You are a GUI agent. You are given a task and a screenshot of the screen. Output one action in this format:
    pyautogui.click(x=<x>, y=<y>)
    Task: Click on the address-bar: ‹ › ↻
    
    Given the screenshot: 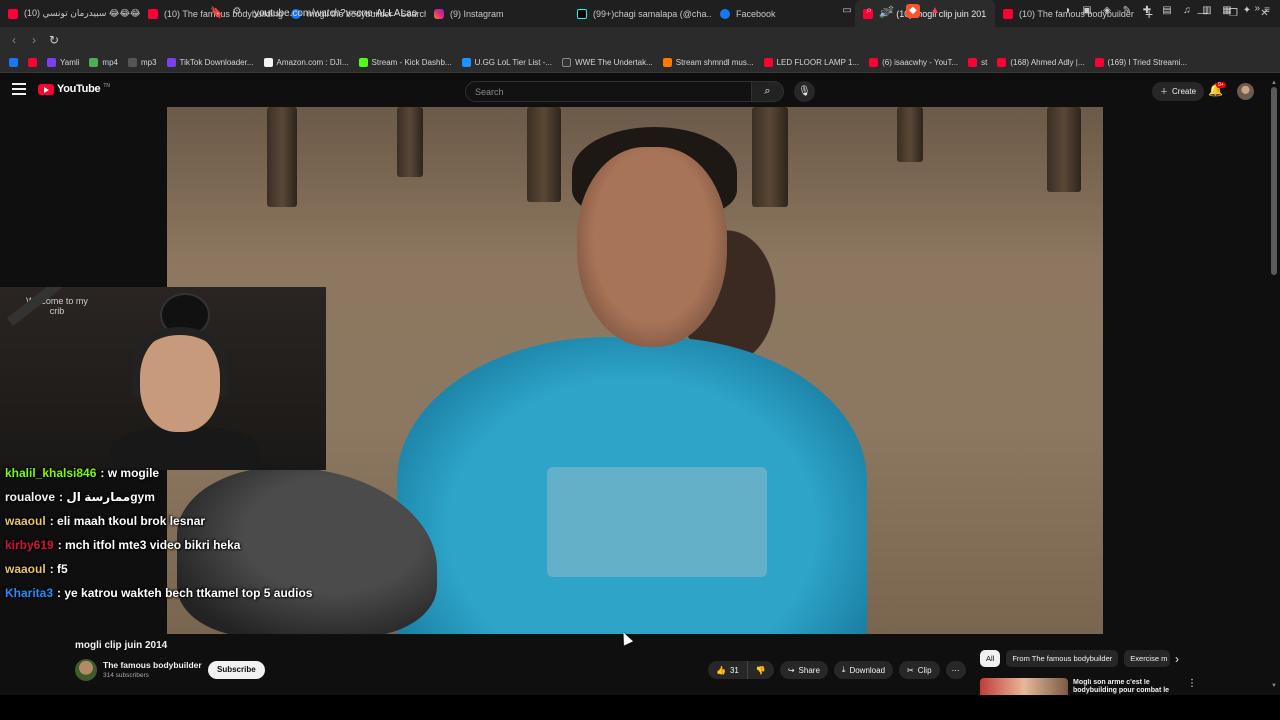 What is the action you would take?
    pyautogui.click(x=640, y=40)
    